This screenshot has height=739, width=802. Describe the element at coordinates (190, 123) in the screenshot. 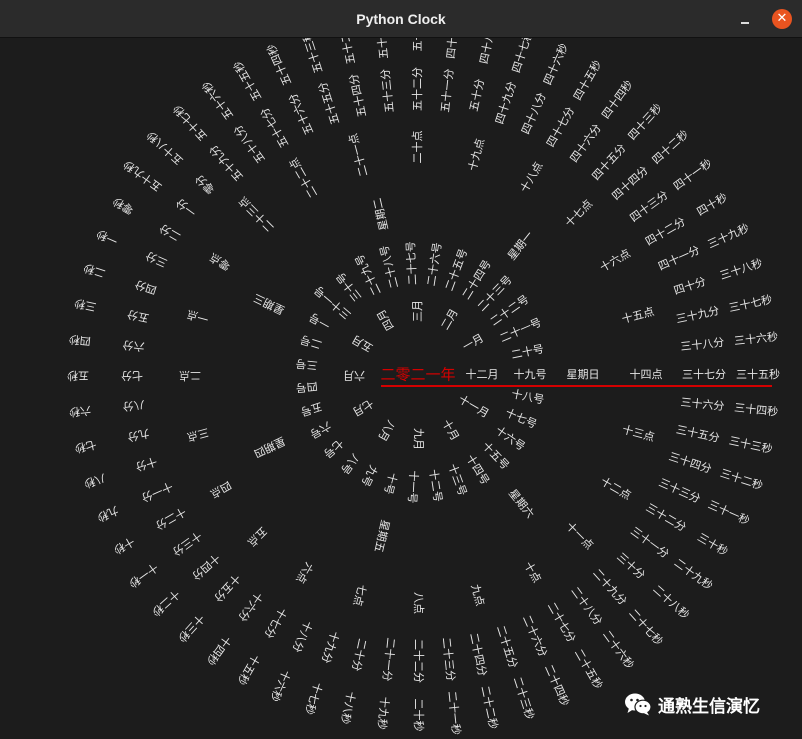

I see `second-label: 五十七秒` at that location.